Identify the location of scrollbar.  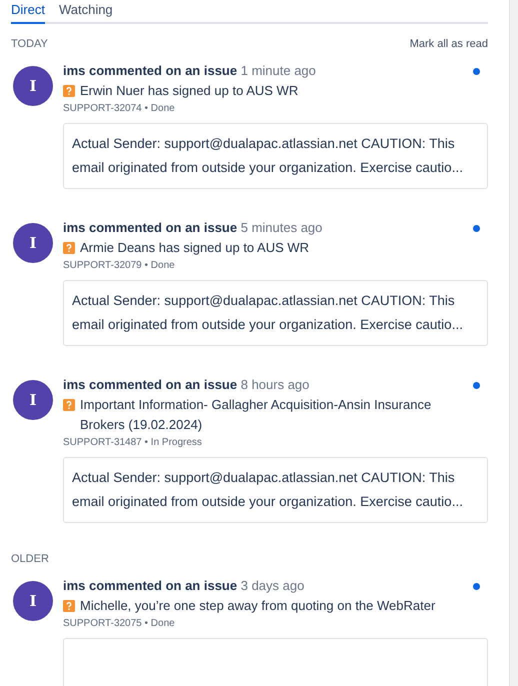
(513, 343).